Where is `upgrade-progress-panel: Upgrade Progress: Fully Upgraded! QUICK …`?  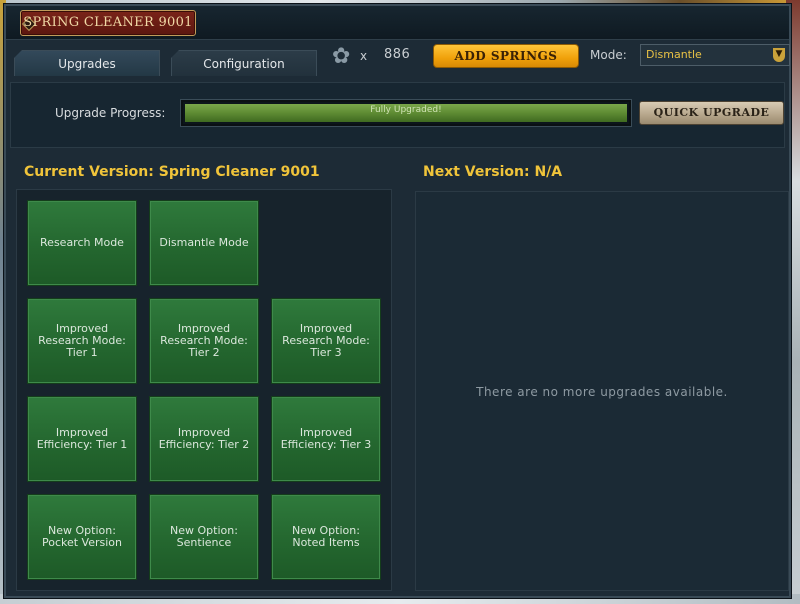 upgrade-progress-panel: Upgrade Progress: Fully Upgraded! QUICK … is located at coordinates (397, 115).